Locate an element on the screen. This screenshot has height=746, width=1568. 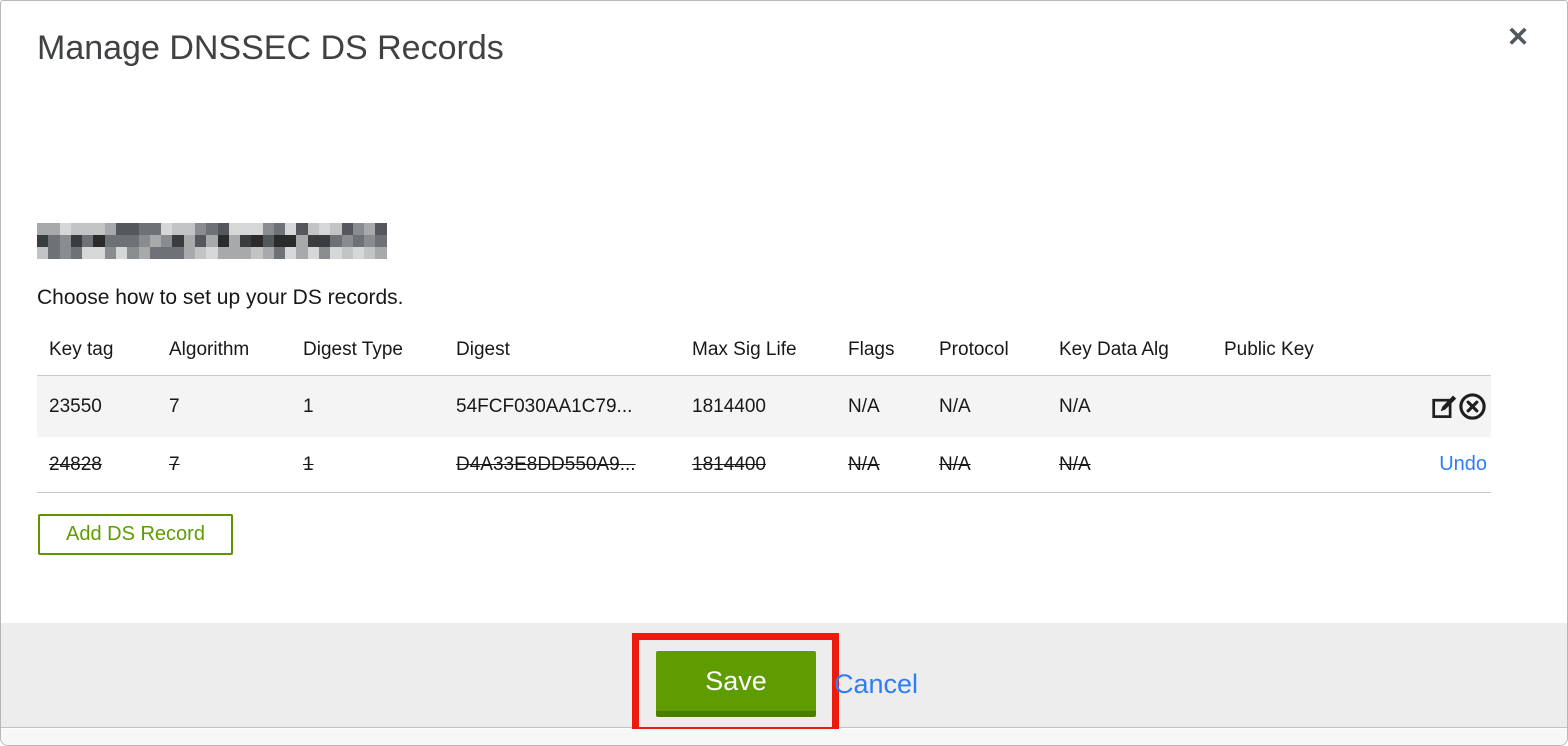
col-header-public-key: Public Key is located at coordinates (1287, 351).